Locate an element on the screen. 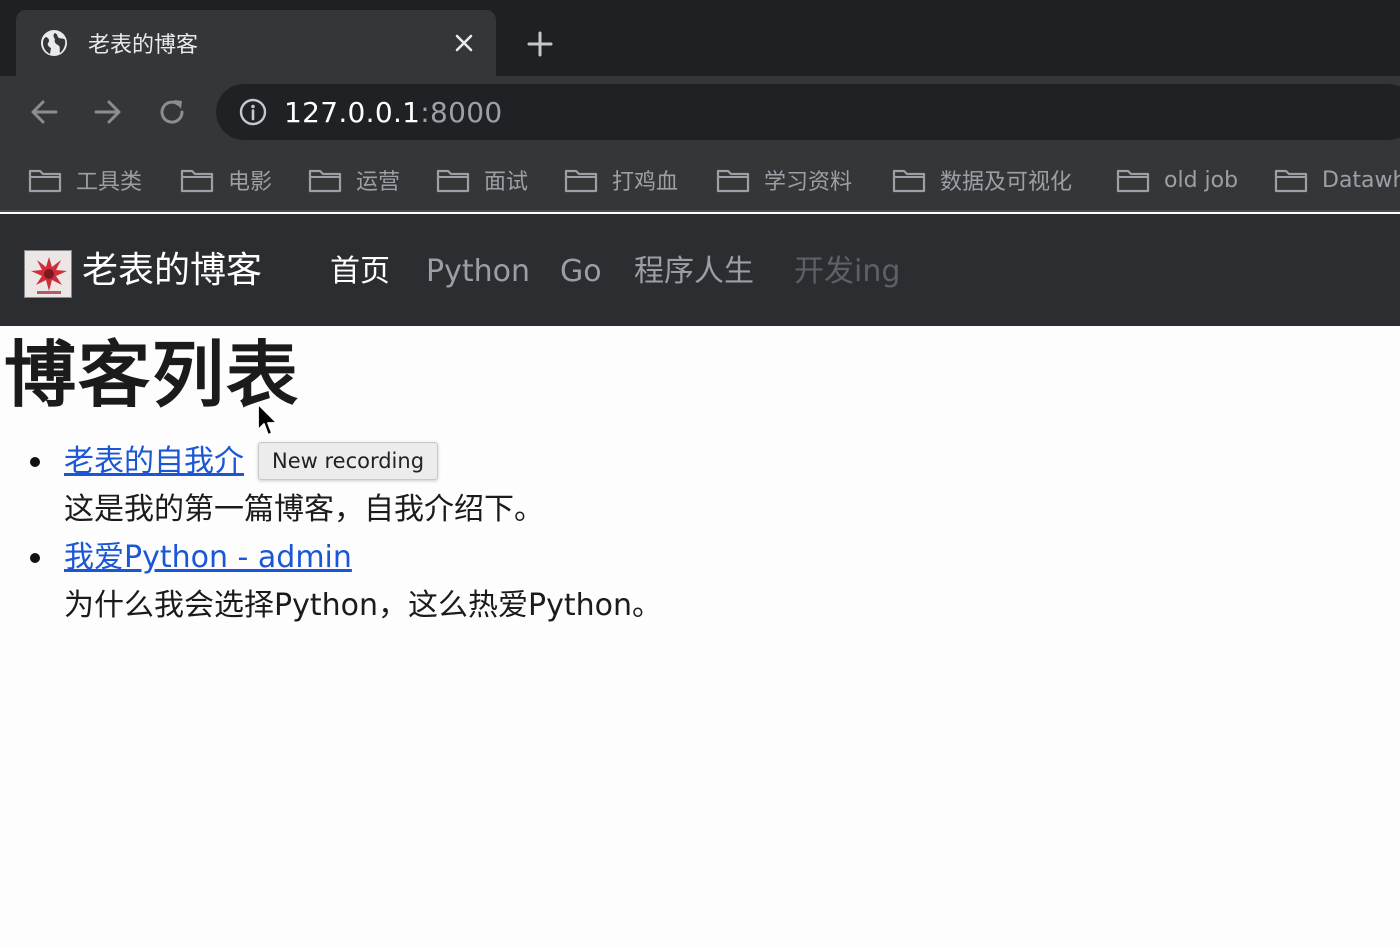 The height and width of the screenshot is (948, 1400). address-bar: 127.0.0.1:8000 is located at coordinates (808, 112).